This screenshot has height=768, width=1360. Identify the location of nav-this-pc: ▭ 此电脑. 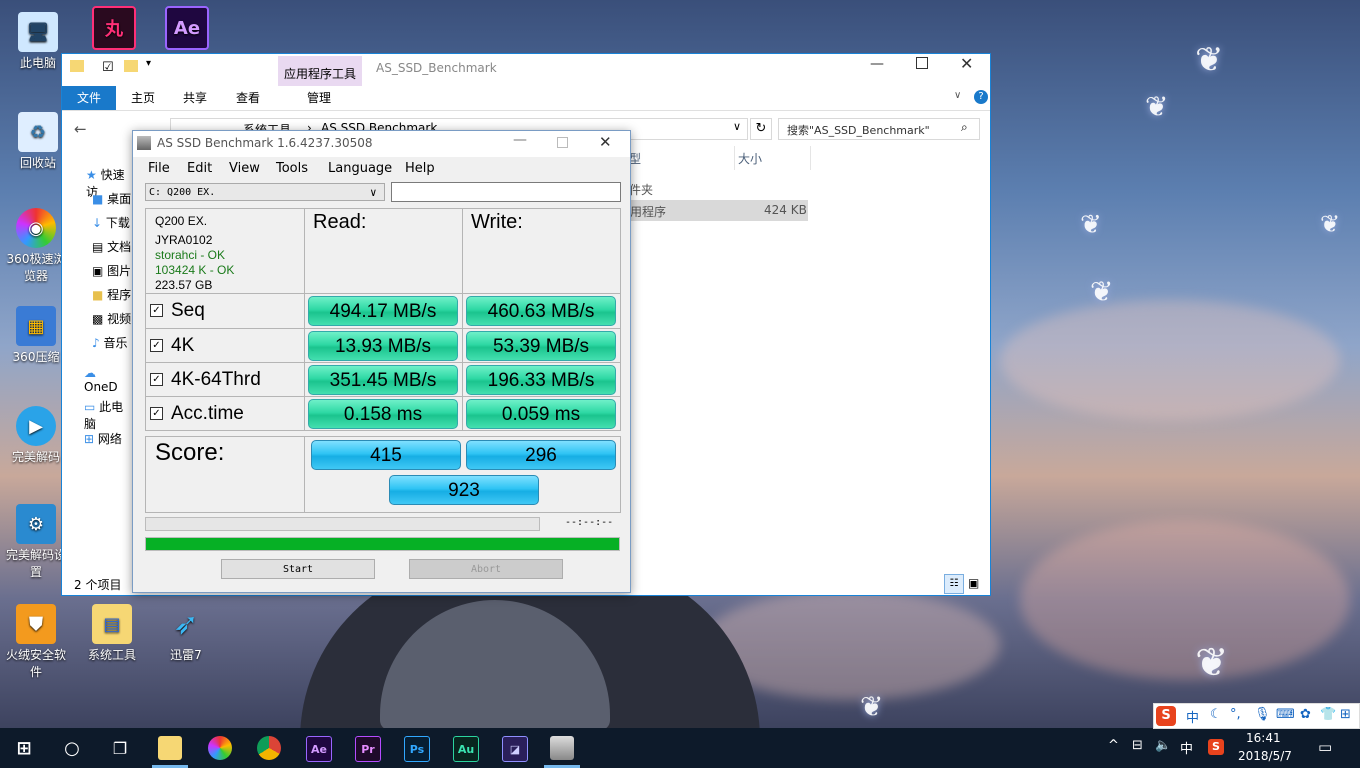
(108, 415).